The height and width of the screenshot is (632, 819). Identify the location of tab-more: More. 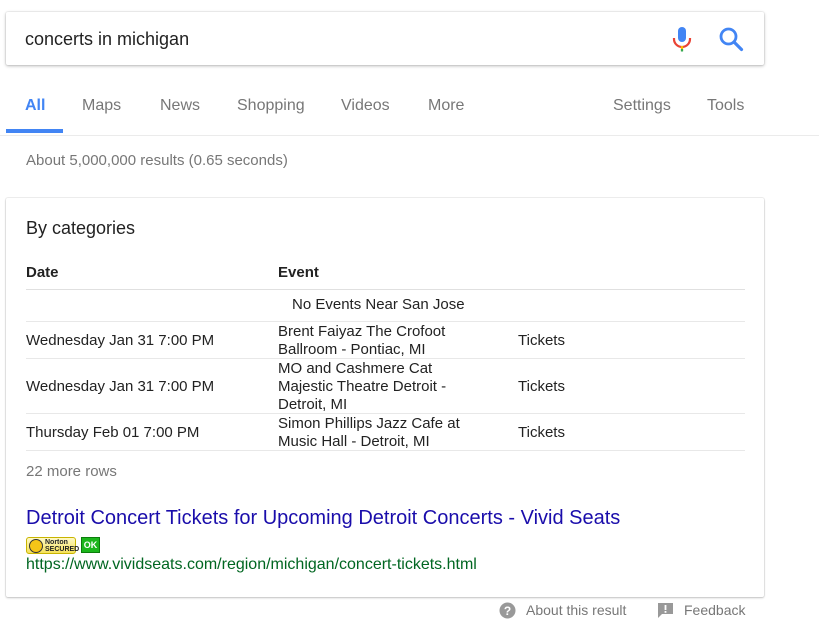
(446, 110).